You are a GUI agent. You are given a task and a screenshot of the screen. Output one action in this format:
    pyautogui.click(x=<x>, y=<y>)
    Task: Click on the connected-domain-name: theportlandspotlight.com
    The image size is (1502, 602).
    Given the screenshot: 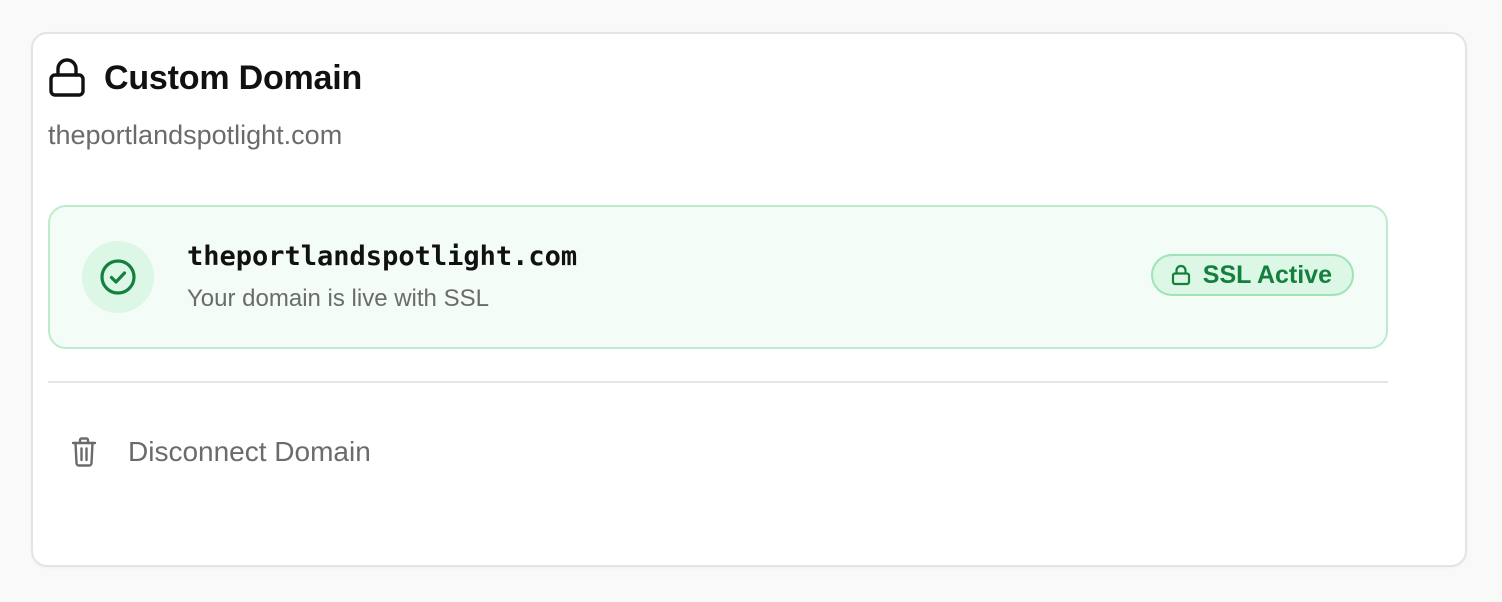 What is the action you would take?
    pyautogui.click(x=382, y=256)
    